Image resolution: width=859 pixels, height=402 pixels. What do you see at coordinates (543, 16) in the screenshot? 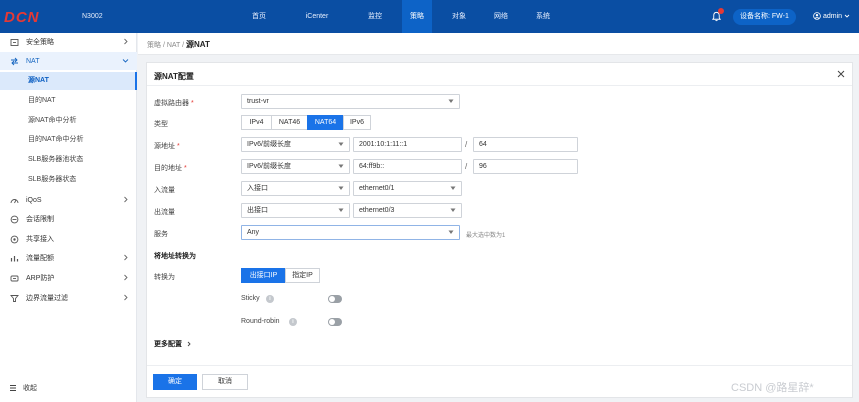
I see `nav-system: 系统` at bounding box center [543, 16].